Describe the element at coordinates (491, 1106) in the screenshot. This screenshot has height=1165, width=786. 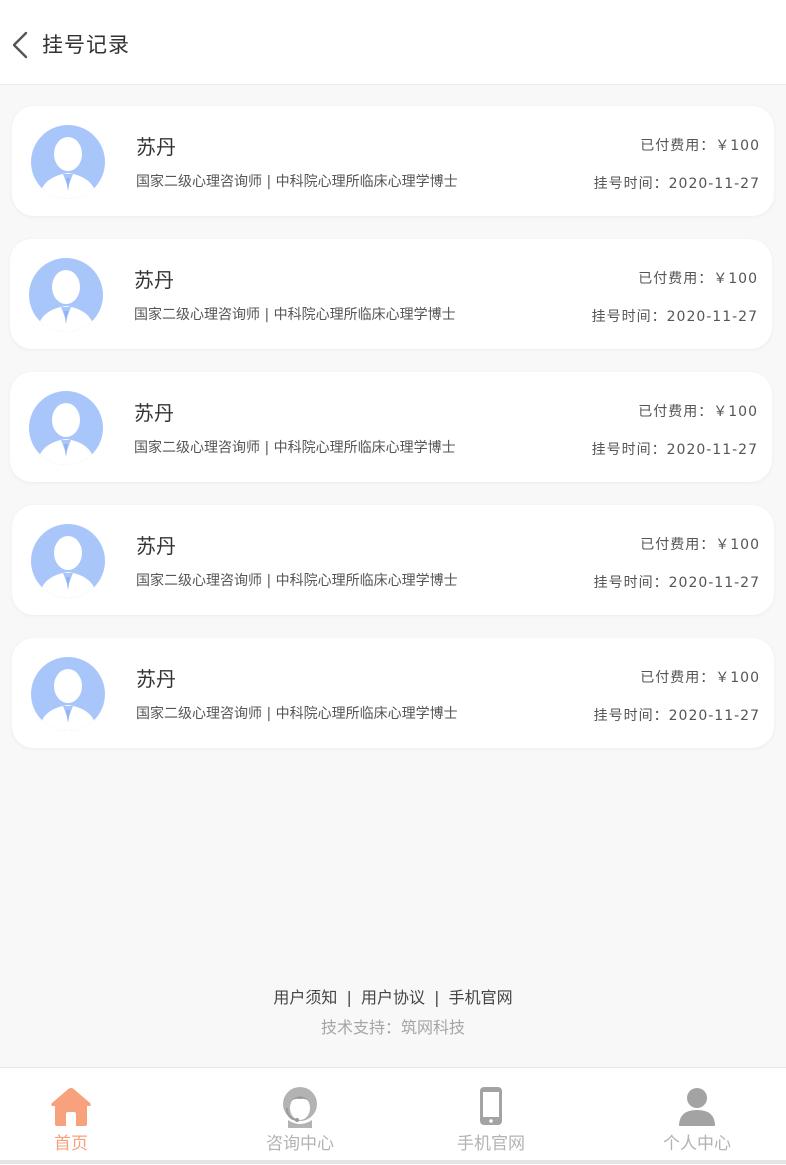
I see `mobile-phone-icon` at that location.